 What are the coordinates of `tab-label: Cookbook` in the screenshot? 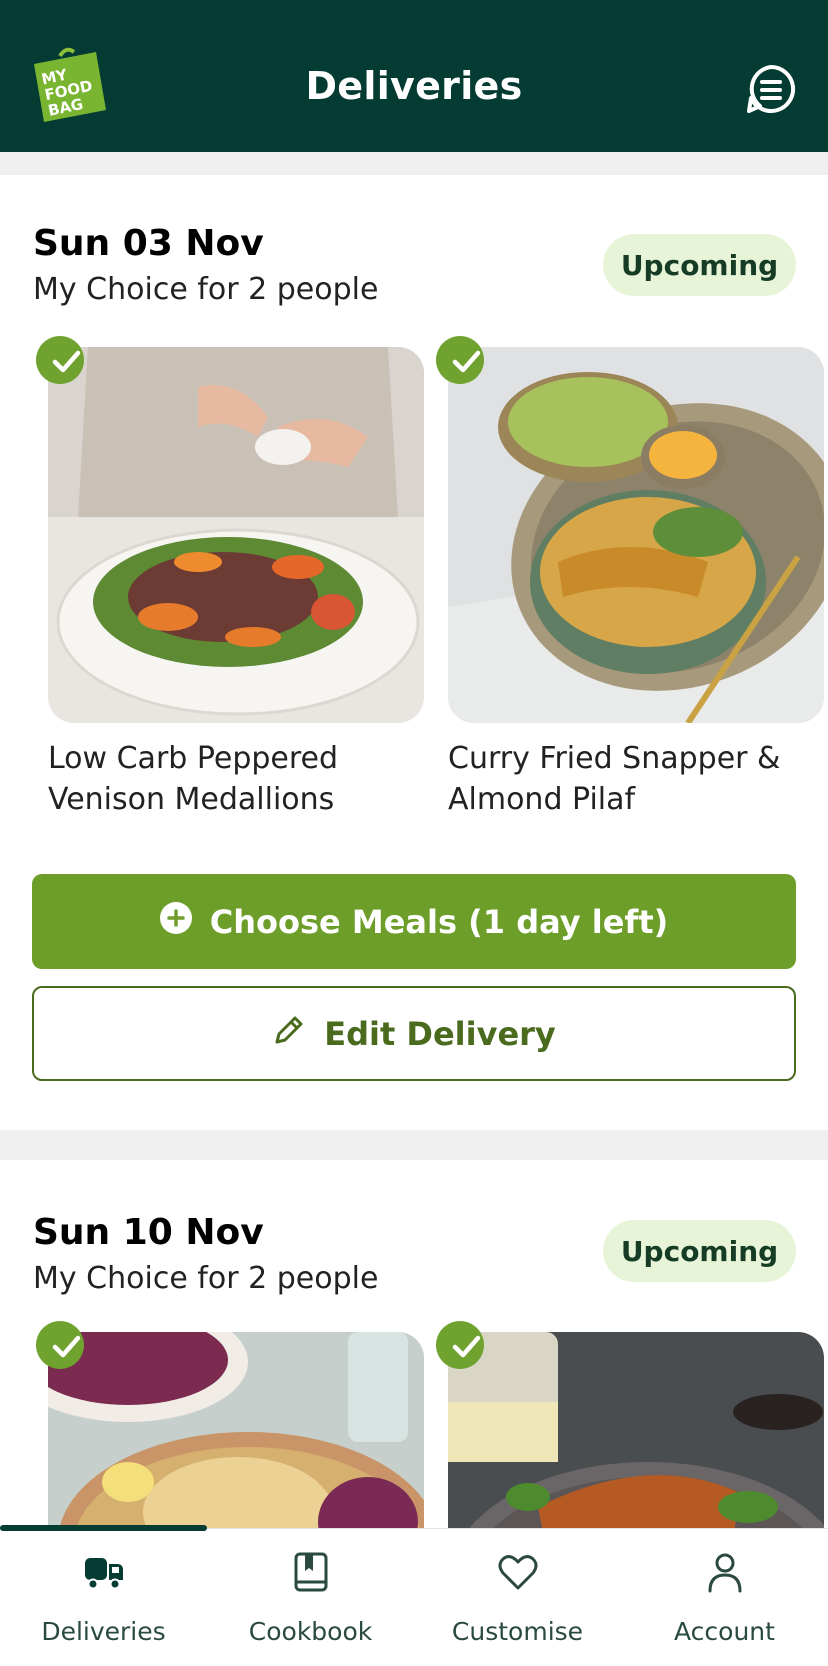 It's located at (310, 1631).